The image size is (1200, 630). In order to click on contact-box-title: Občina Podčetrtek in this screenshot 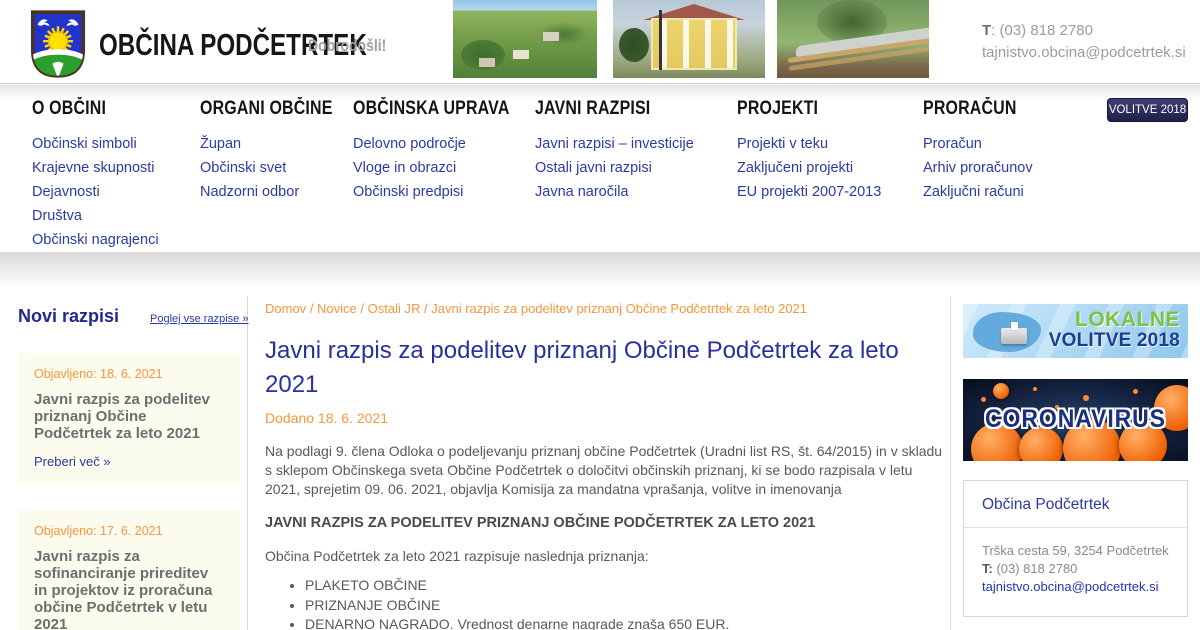, I will do `click(1075, 504)`.